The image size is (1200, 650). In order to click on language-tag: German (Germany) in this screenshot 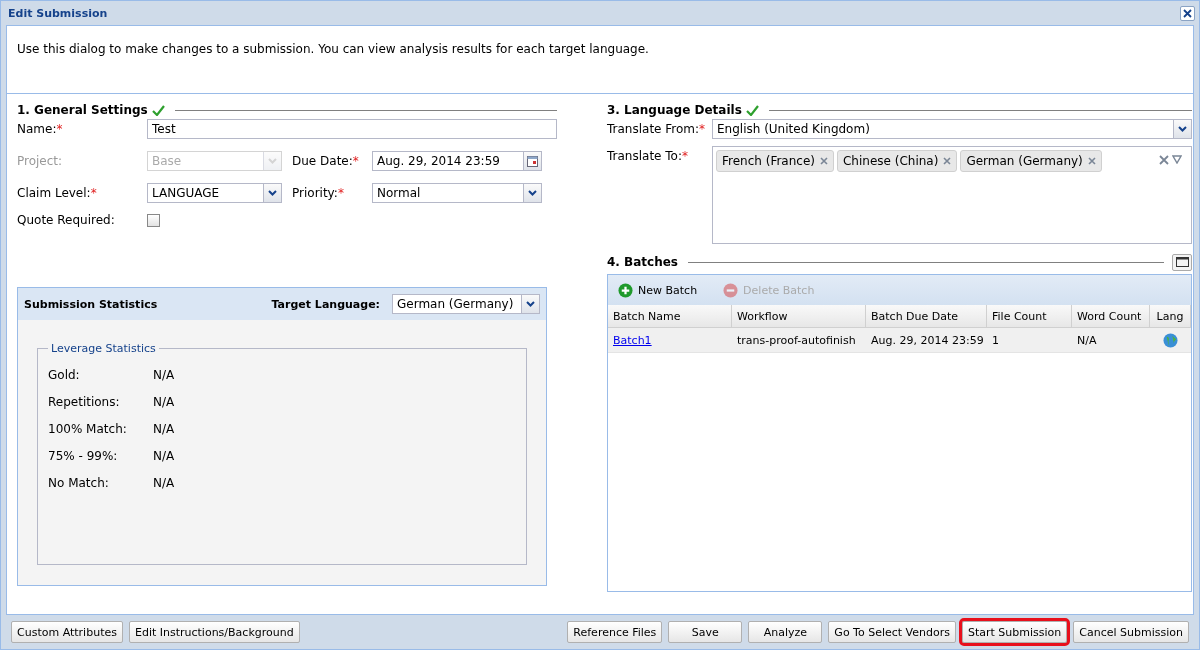, I will do `click(1031, 161)`.